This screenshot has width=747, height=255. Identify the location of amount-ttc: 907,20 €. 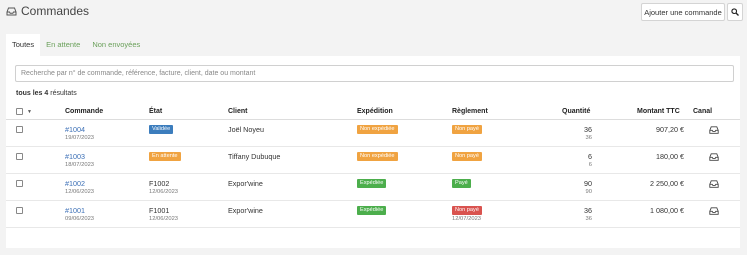
(670, 129).